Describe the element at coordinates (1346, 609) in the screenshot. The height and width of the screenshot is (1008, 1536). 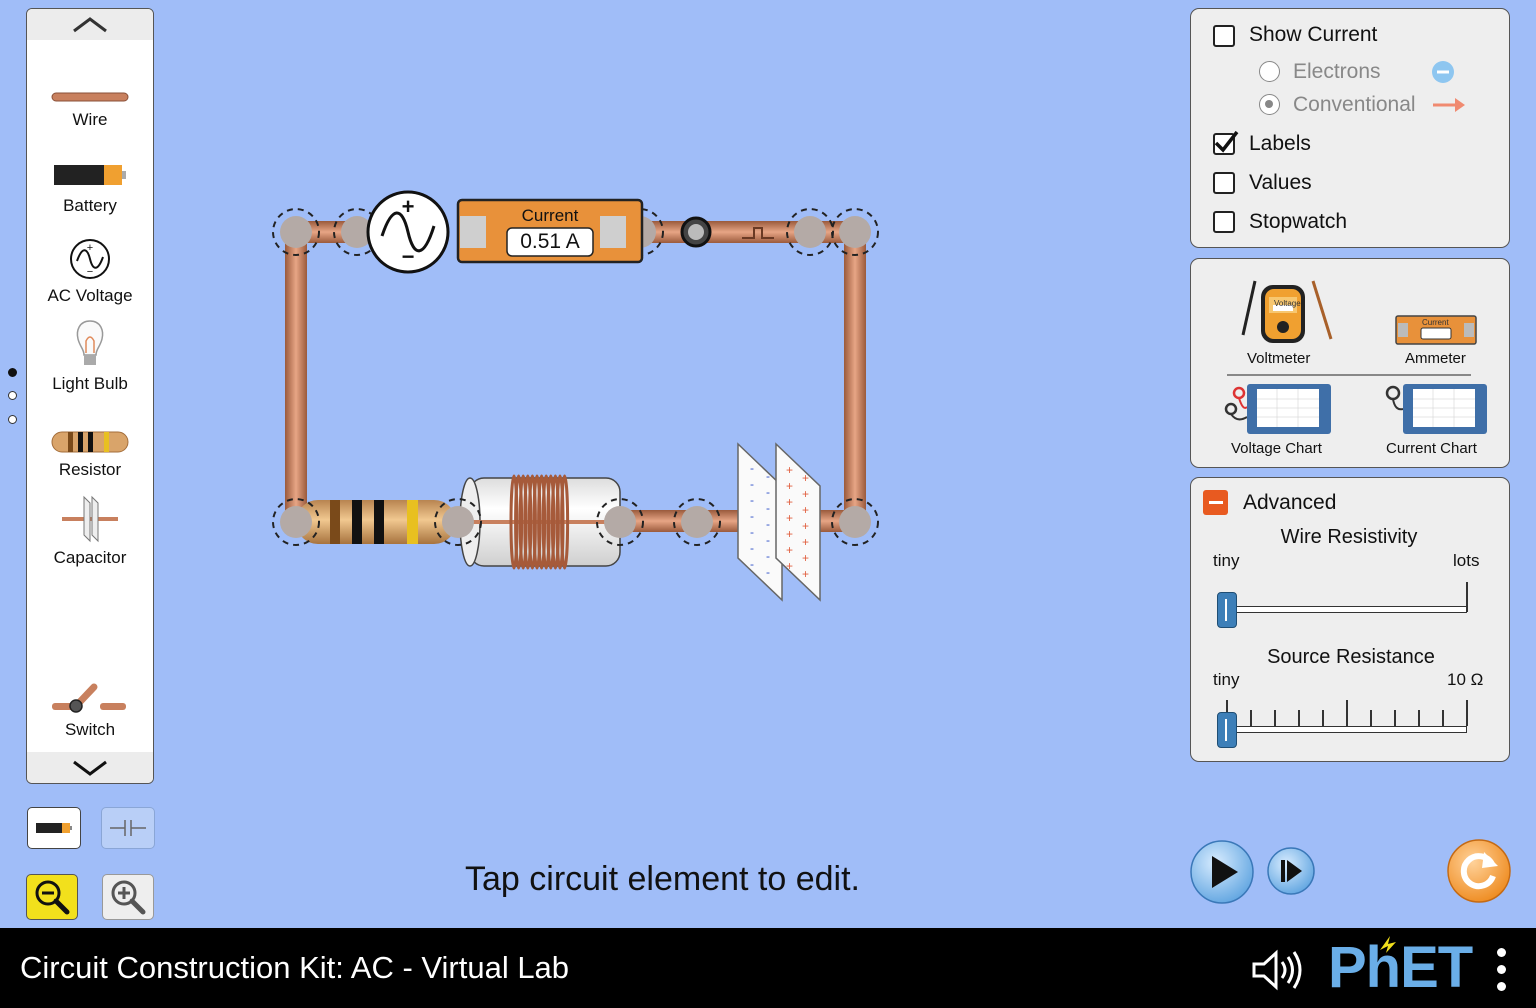
I see `wire-resistivity-track` at that location.